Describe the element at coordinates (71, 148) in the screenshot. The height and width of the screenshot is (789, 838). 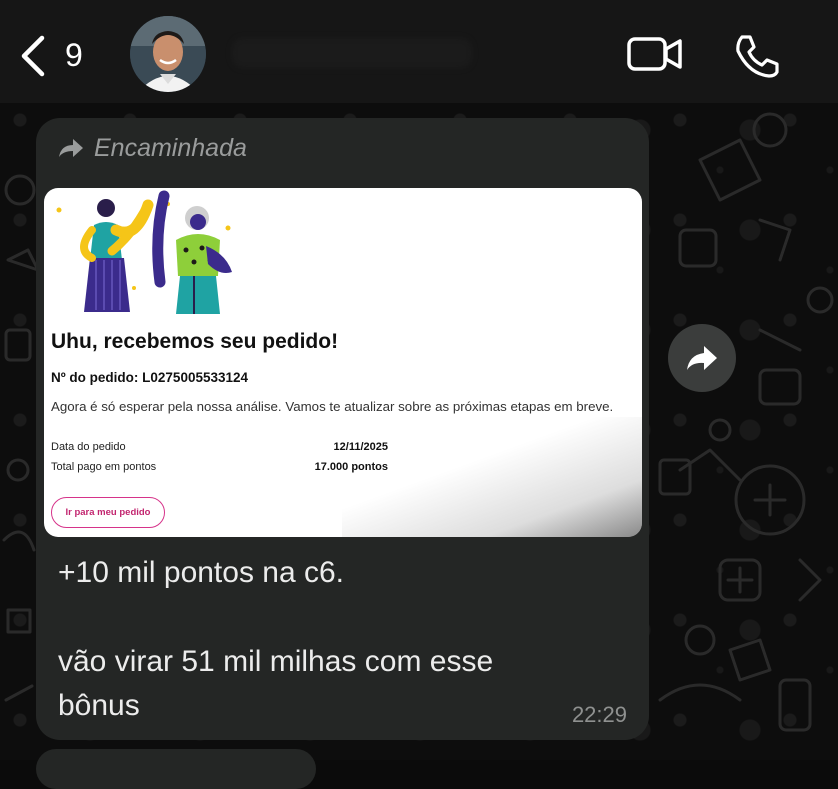
I see `forward-arrow-icon` at that location.